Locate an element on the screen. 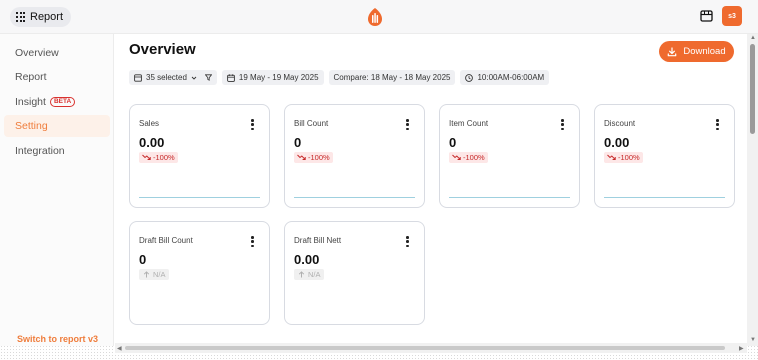 This screenshot has height=360, width=758. metric-card-item-count: Item Count 0 -100% is located at coordinates (509, 156).